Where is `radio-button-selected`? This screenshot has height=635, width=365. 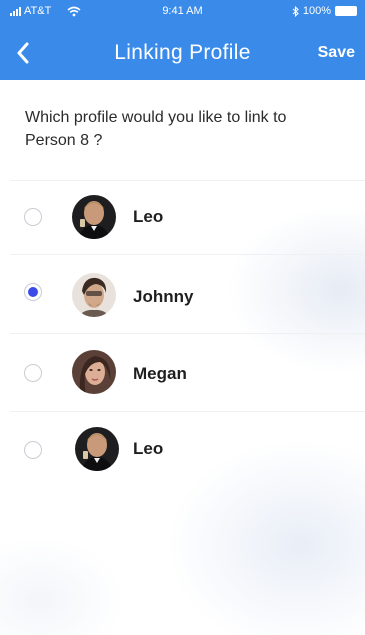
radio-button-selected is located at coordinates (33, 292).